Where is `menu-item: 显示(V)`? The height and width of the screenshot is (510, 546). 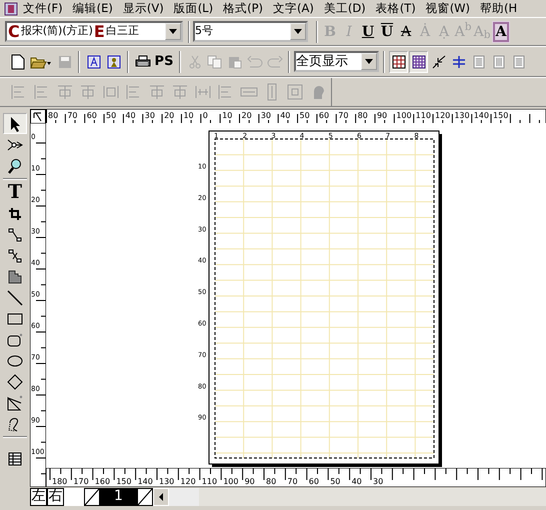 menu-item: 显示(V) is located at coordinates (143, 8).